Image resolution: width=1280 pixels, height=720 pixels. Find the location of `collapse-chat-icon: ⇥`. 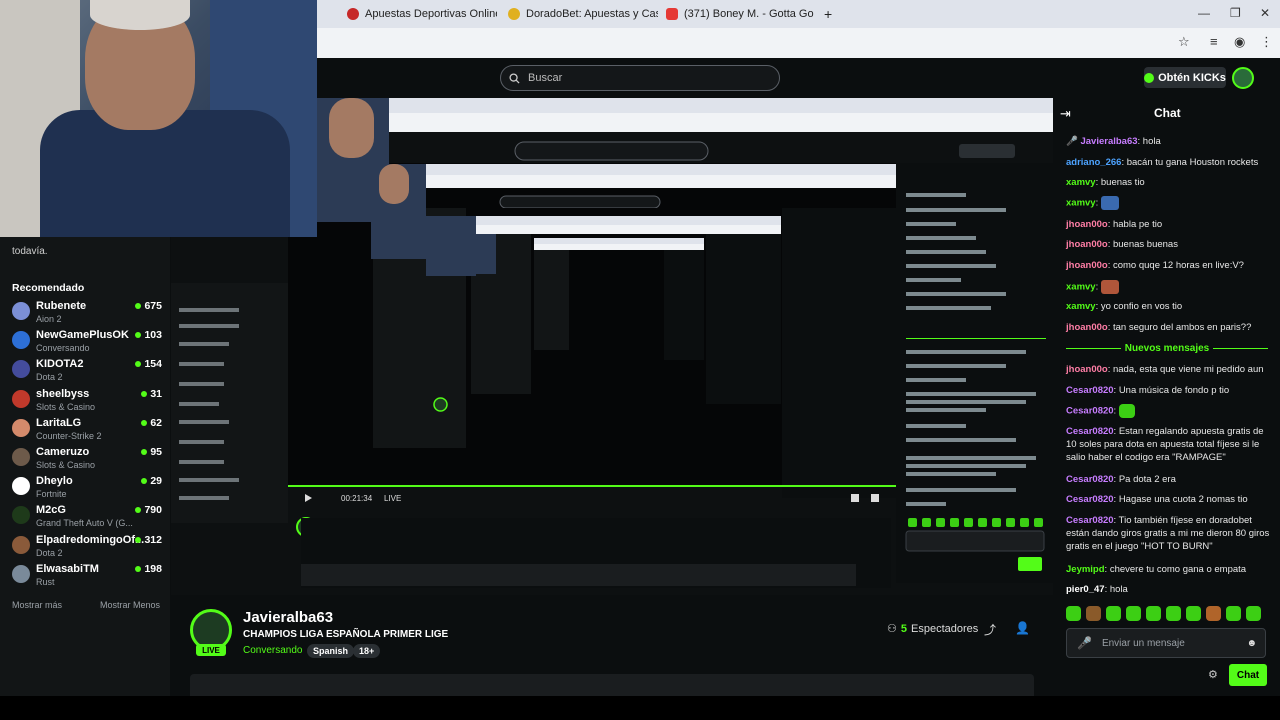

collapse-chat-icon: ⇥ is located at coordinates (1065, 114).